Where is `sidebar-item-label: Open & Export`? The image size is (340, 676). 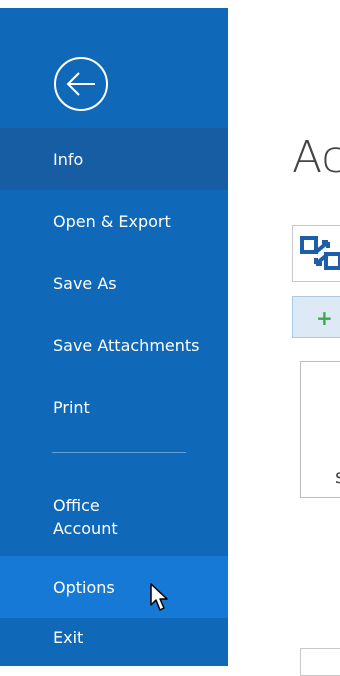 sidebar-item-label: Open & Export is located at coordinates (112, 221).